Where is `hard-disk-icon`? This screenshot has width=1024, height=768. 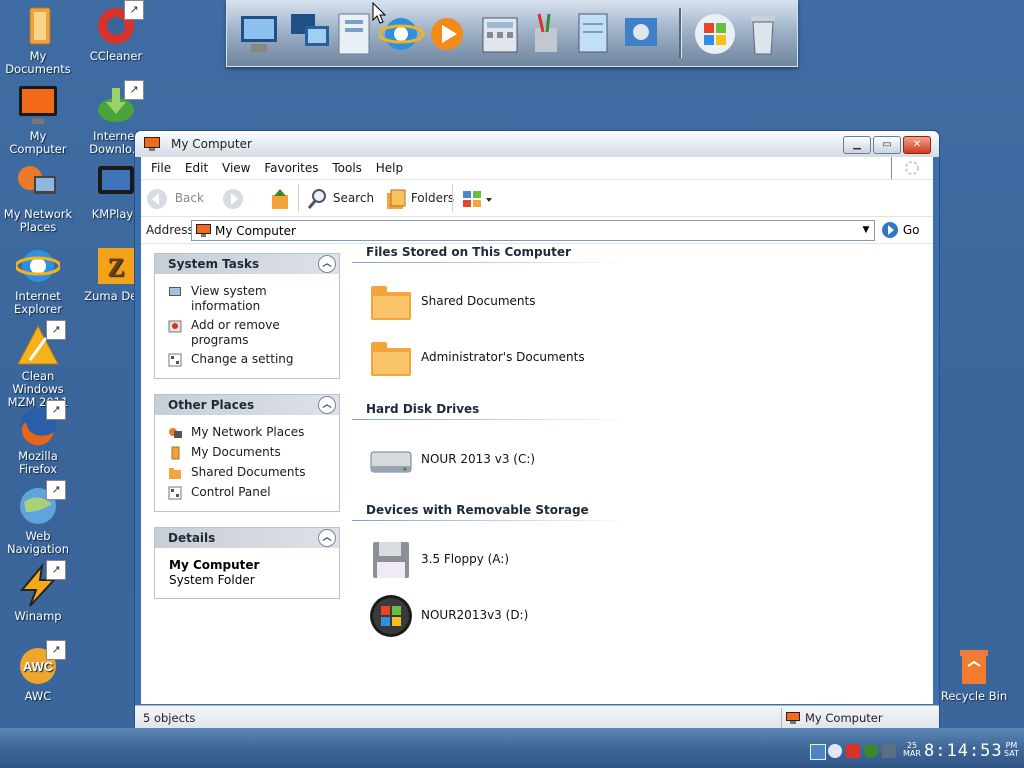 hard-disk-icon is located at coordinates (391, 462).